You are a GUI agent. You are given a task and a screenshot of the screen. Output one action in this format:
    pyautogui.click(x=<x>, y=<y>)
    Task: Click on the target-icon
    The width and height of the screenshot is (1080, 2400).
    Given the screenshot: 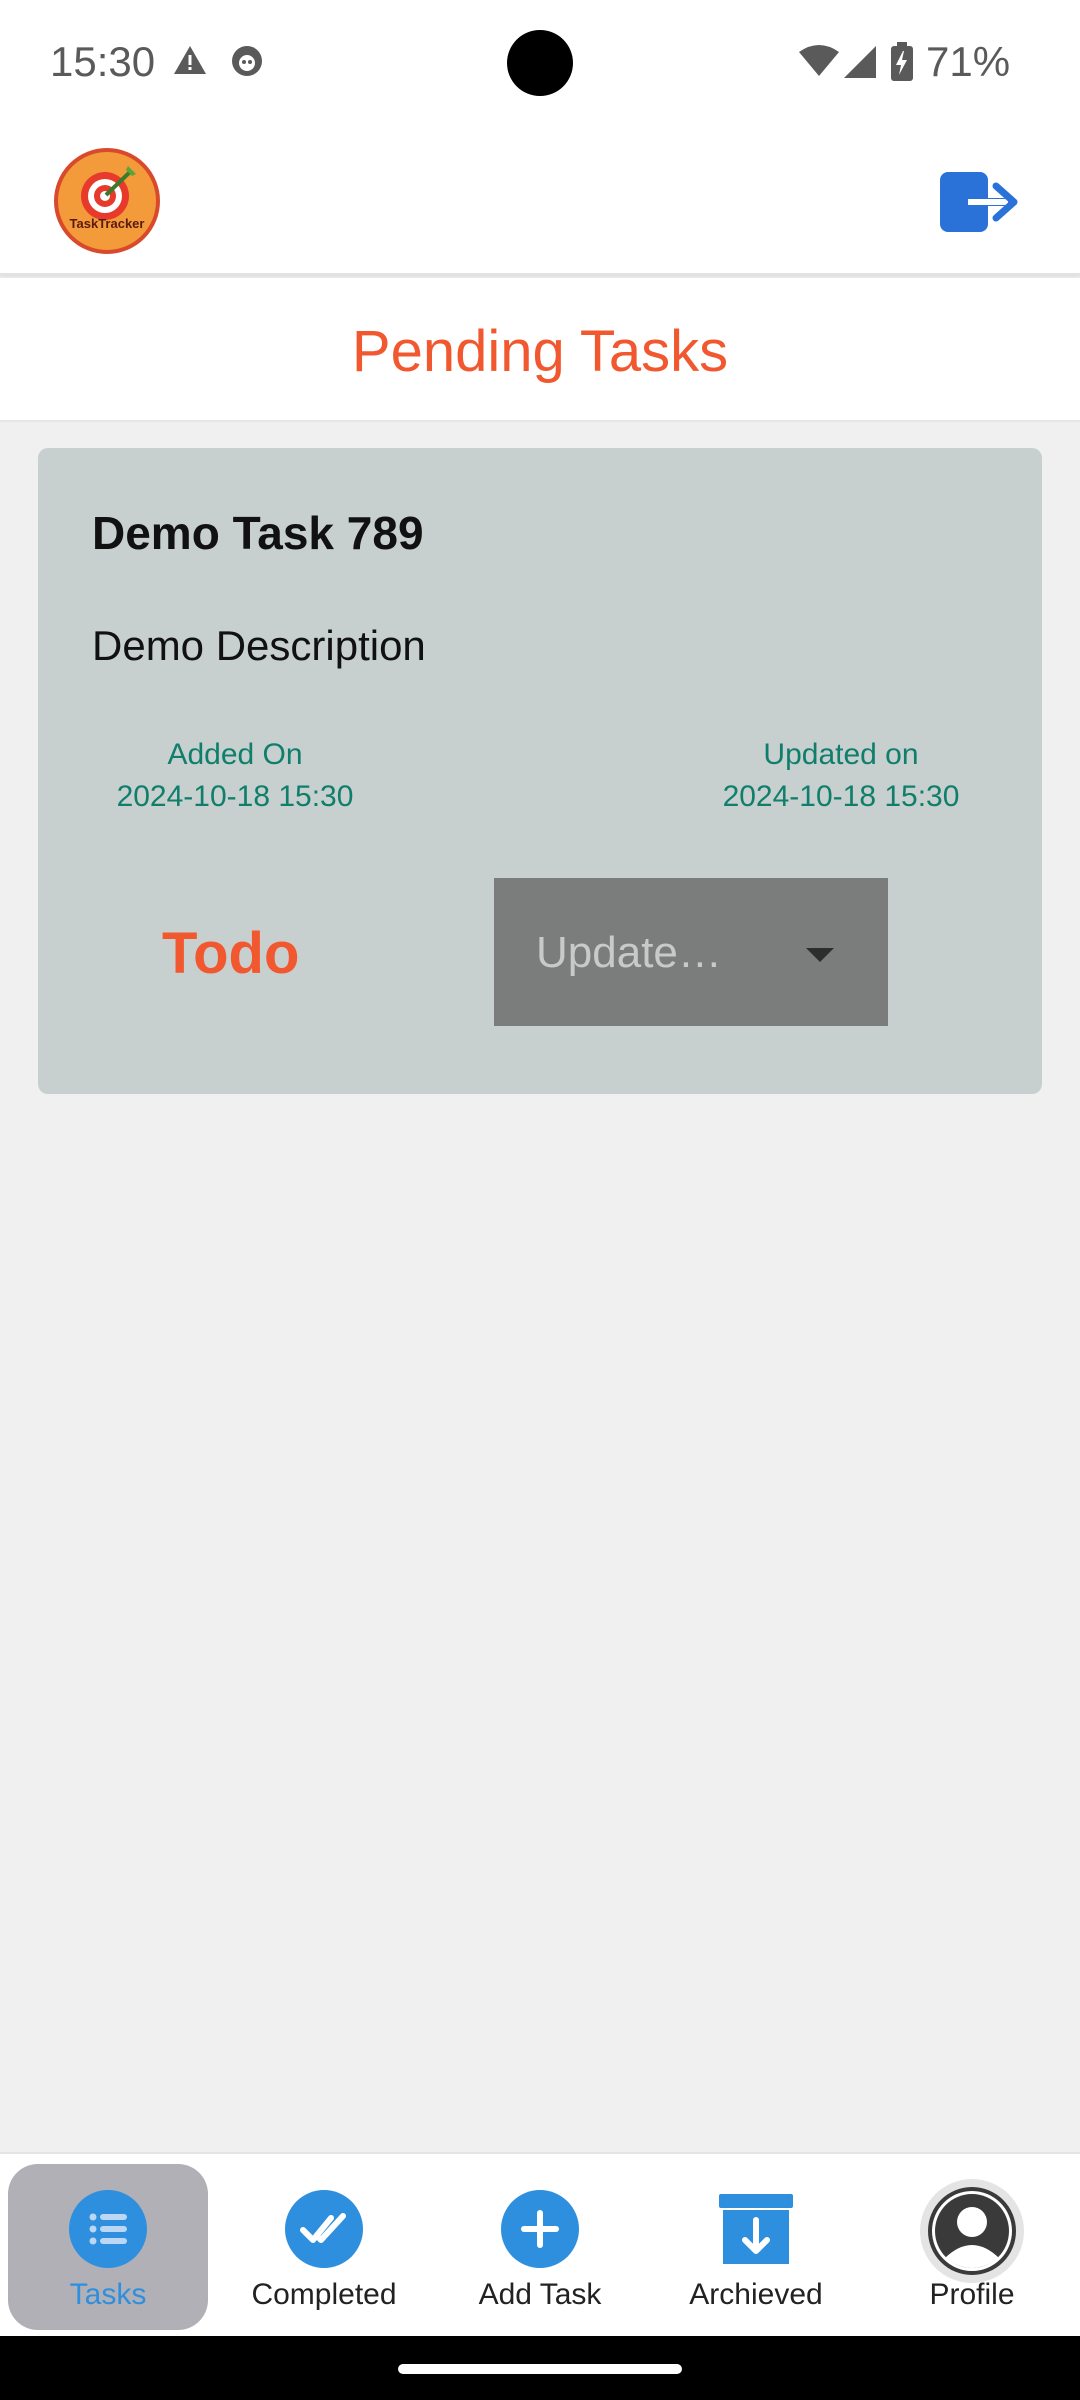 What is the action you would take?
    pyautogui.click(x=108, y=193)
    